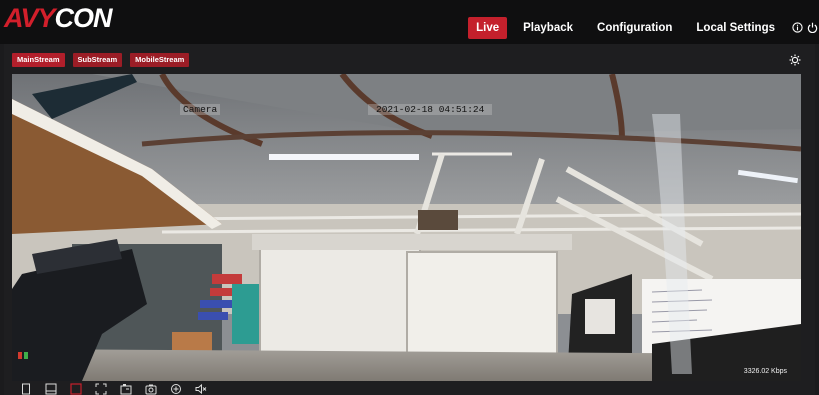 This screenshot has height=395, width=819. I want to click on avycon-logo: AVYCON, so click(58, 18).